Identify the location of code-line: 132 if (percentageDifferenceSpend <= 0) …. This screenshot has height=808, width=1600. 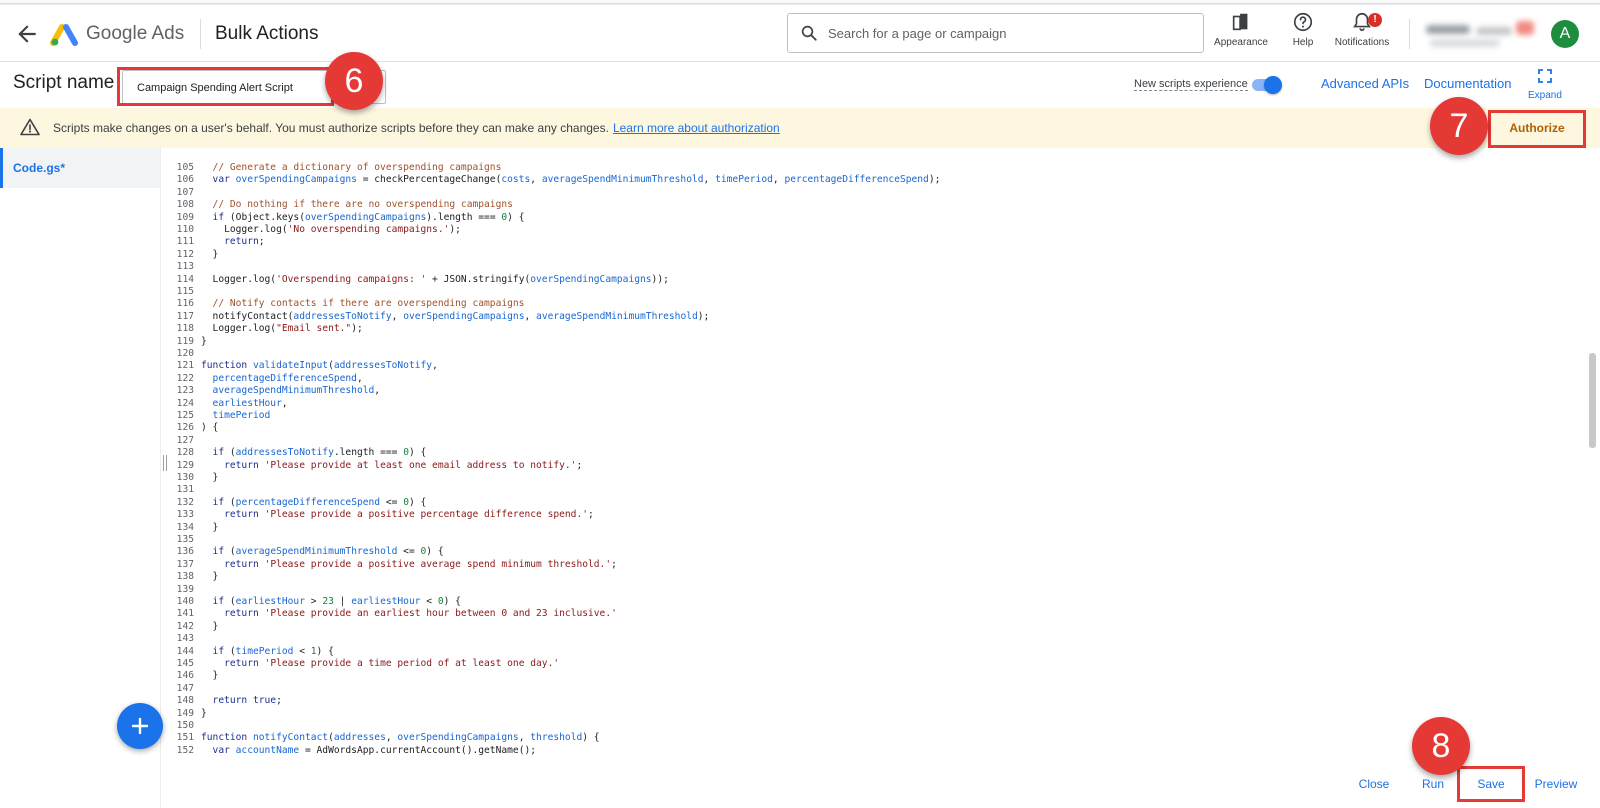
(298, 502).